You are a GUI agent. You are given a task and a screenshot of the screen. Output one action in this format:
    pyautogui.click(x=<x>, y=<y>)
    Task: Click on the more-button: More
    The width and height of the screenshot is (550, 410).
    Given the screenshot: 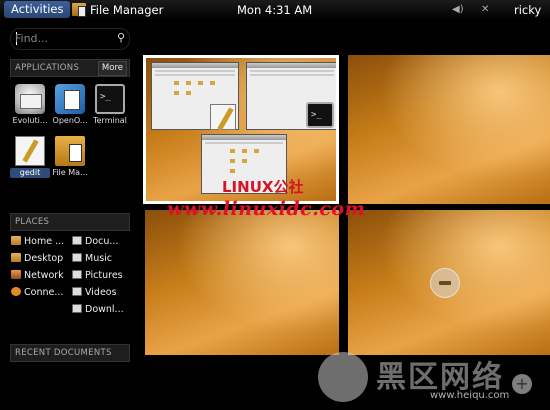 What is the action you would take?
    pyautogui.click(x=112, y=68)
    